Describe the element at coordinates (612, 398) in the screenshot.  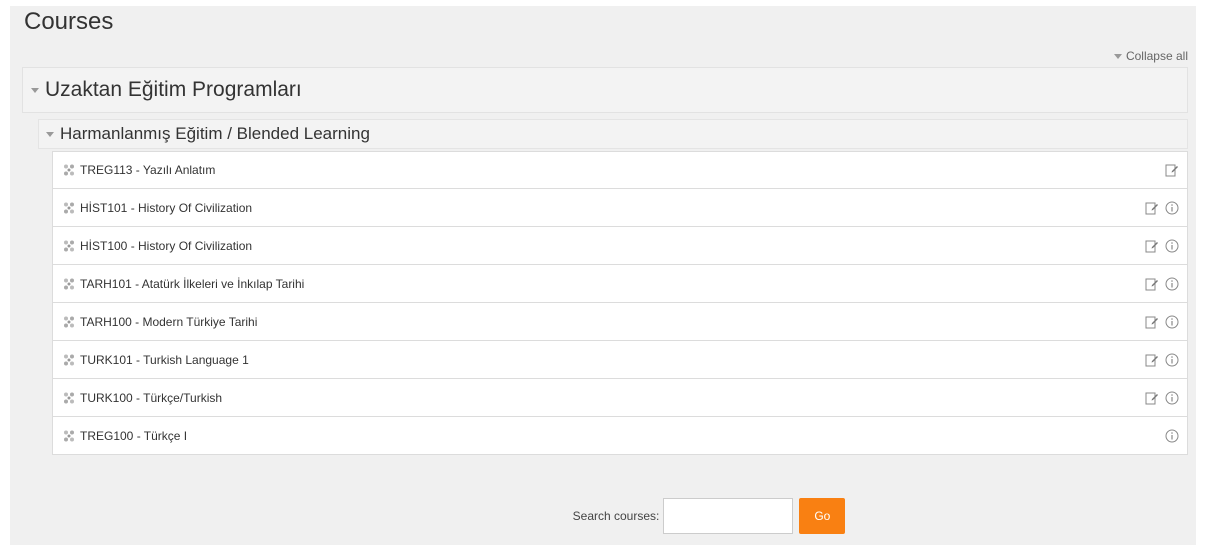
I see `course-link: TURK100 - Türkçe/Turkish` at that location.